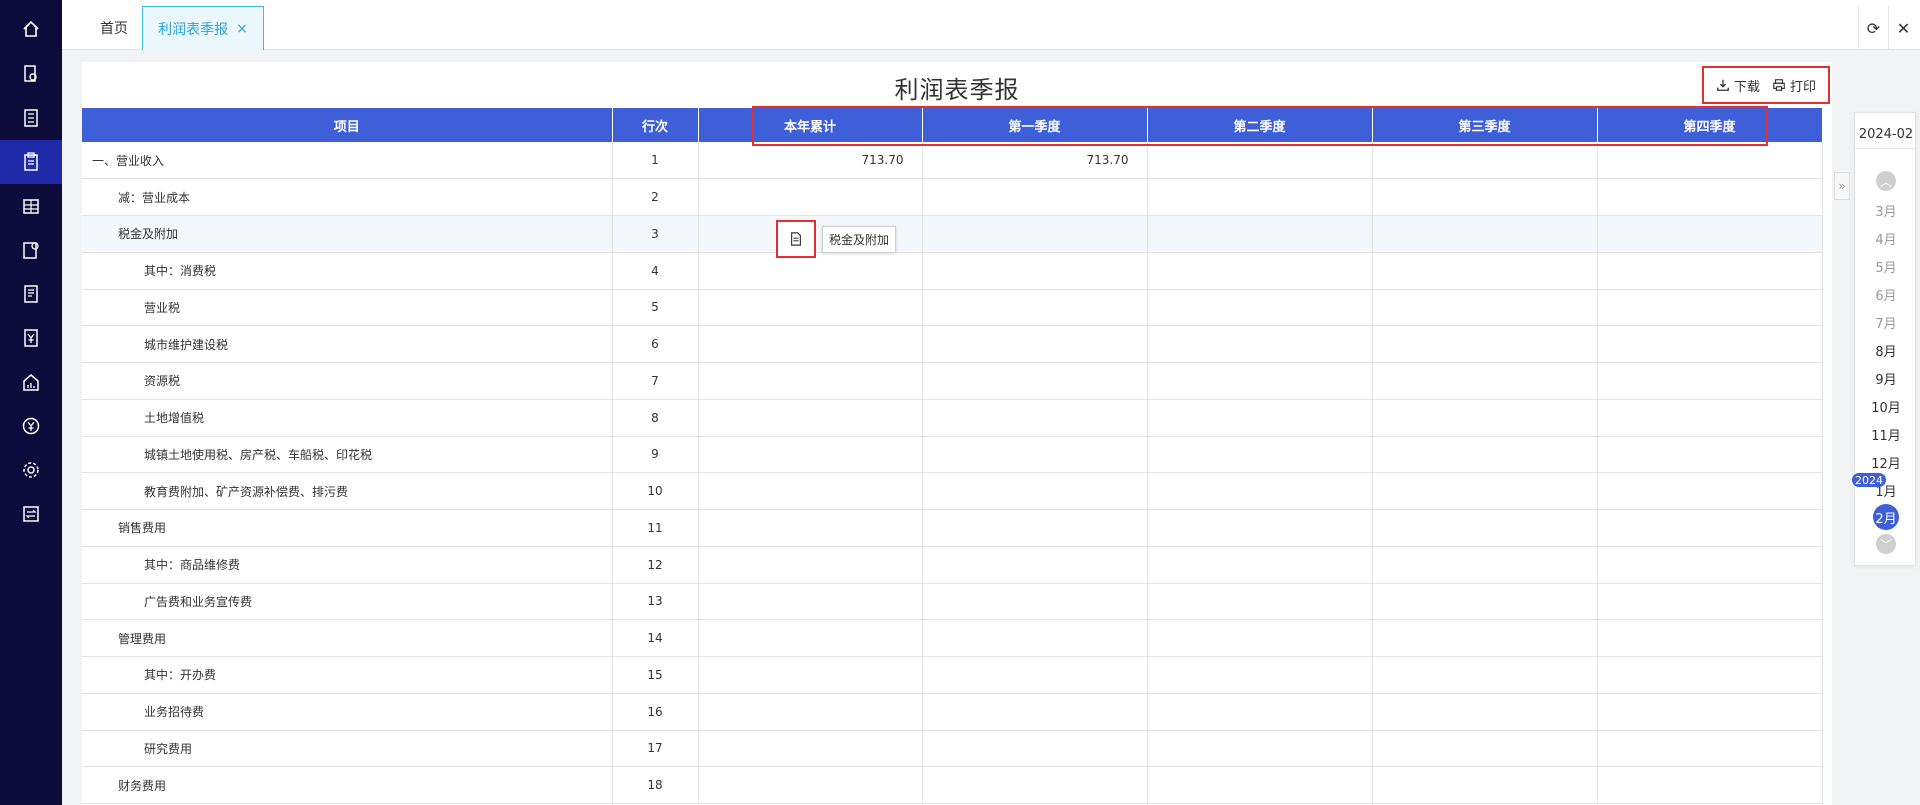 The image size is (1920, 805). What do you see at coordinates (1886, 210) in the screenshot?
I see `month-option: 3月` at bounding box center [1886, 210].